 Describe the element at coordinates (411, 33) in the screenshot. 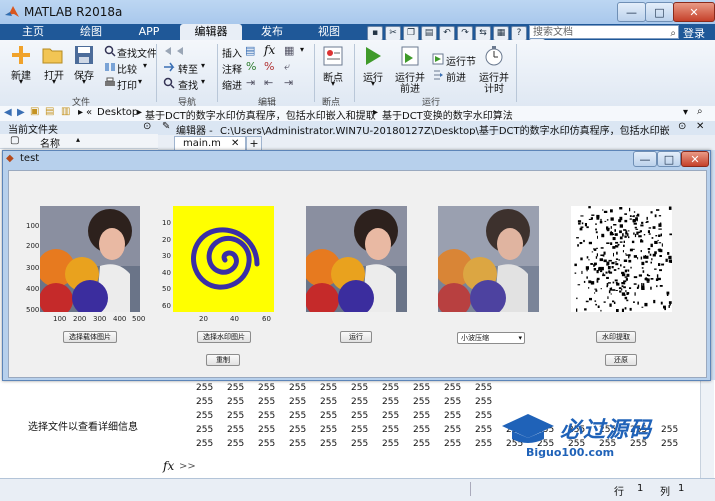

I see `copy-icon: ❐` at that location.